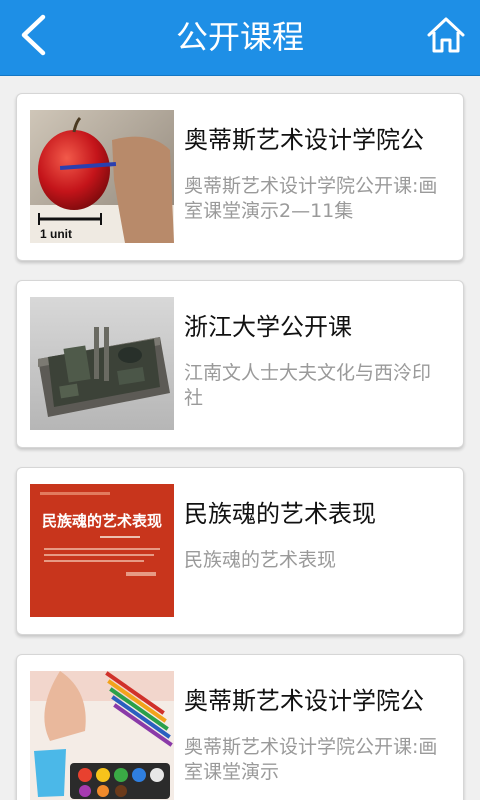  I want to click on thumb-caption: 1 unit, so click(56, 234).